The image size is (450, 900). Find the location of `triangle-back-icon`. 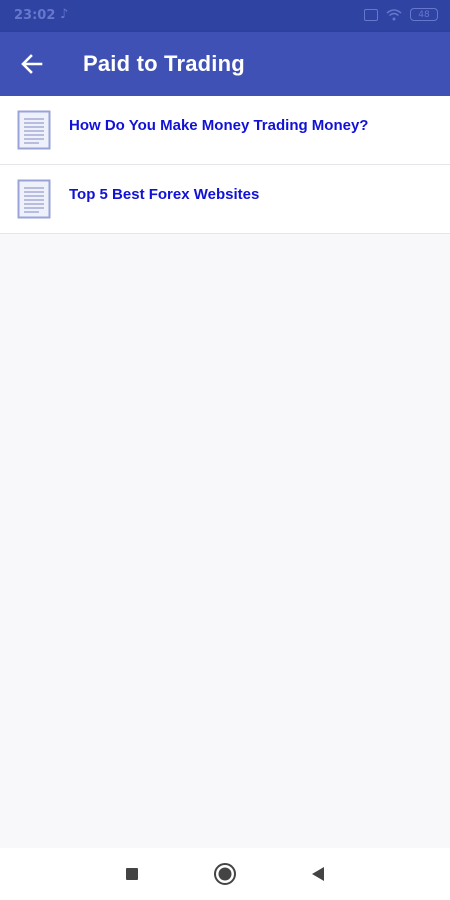

triangle-back-icon is located at coordinates (318, 874).